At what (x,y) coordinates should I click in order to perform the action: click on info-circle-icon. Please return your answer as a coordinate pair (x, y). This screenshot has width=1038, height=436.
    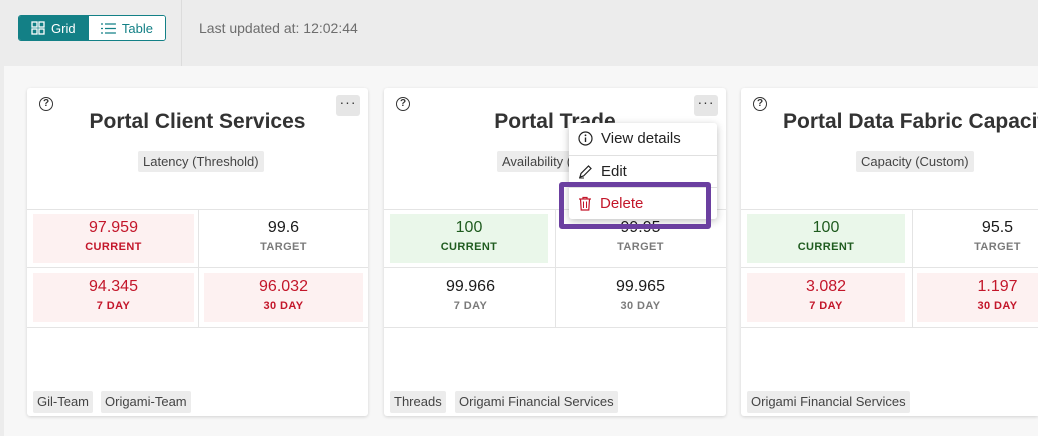
    Looking at the image, I should click on (585, 138).